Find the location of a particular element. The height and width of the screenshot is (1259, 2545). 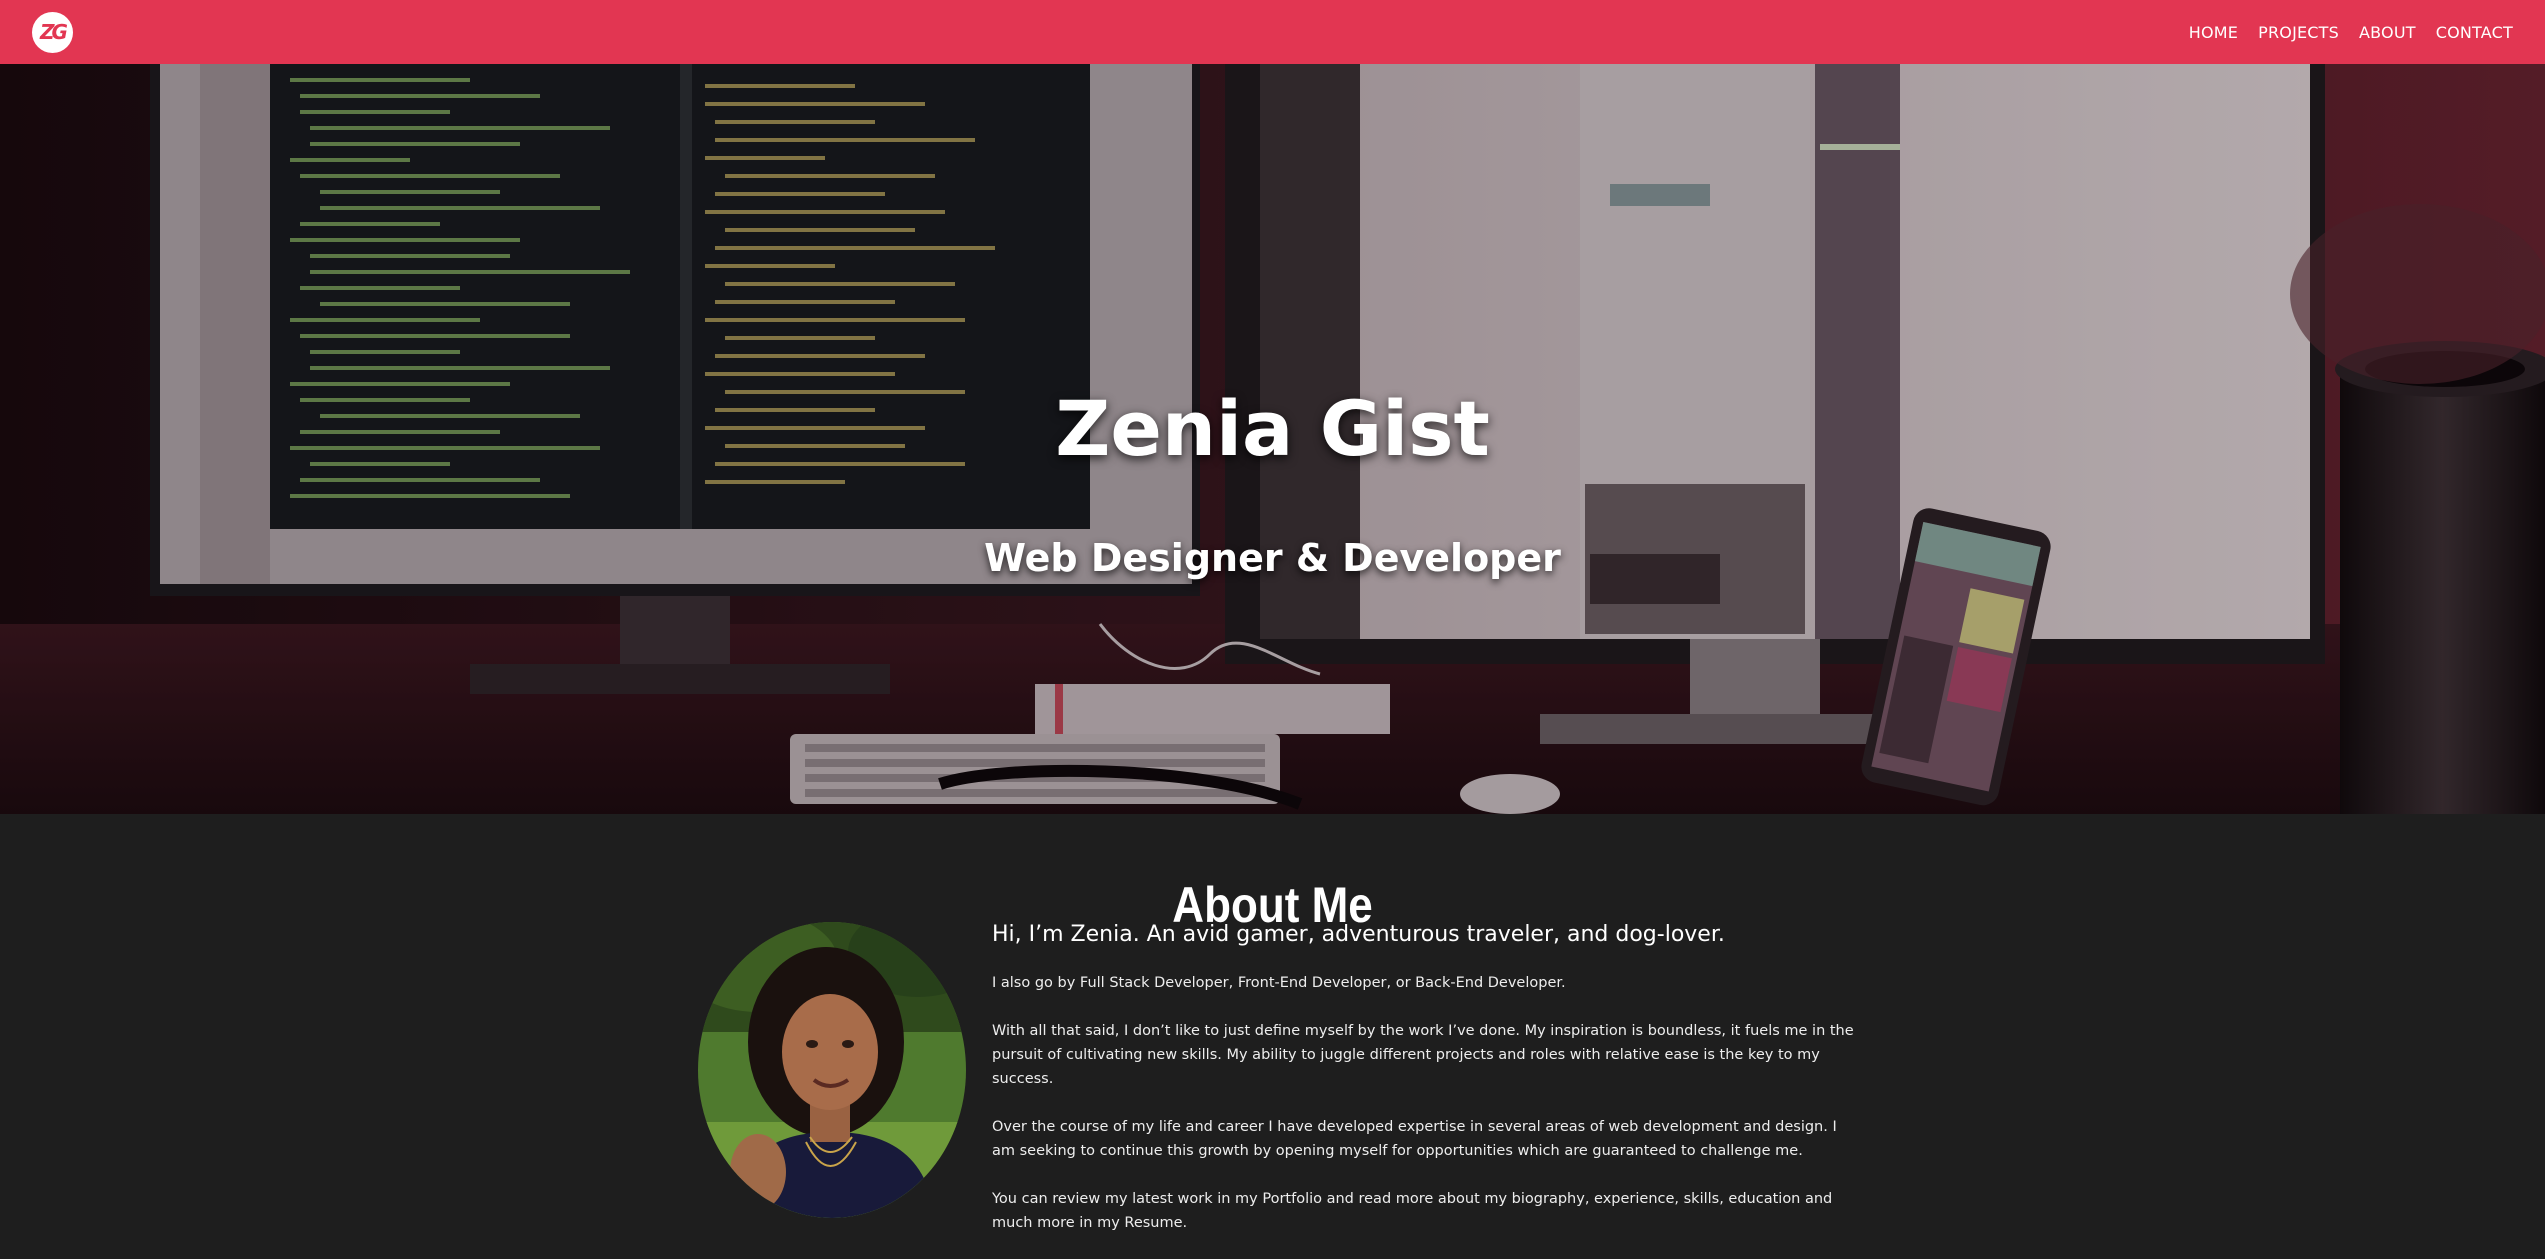

hero-title: Zenia Gist is located at coordinates (1272, 428).